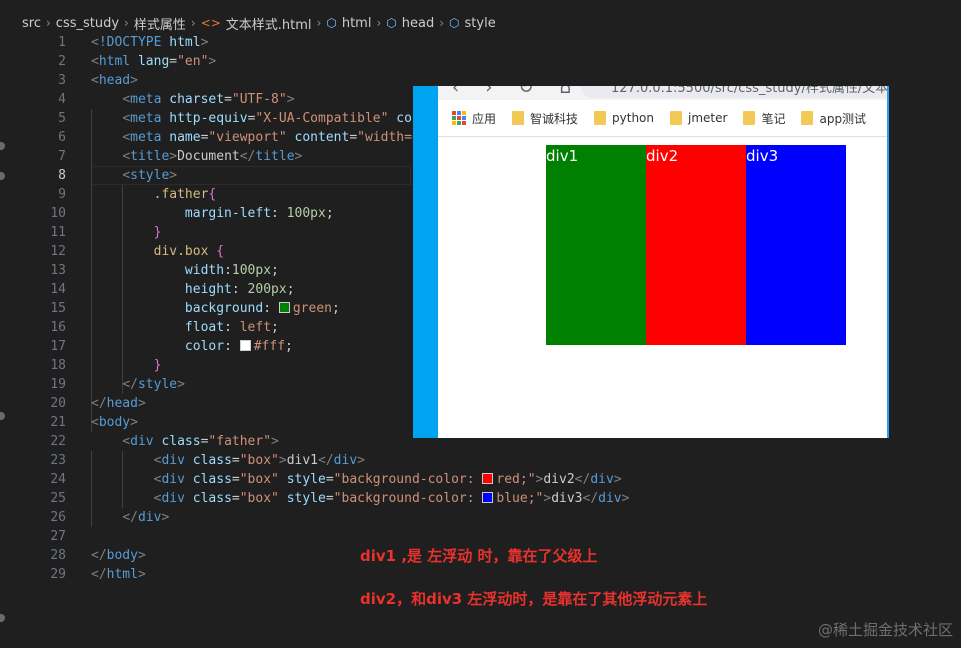 The image size is (961, 648). What do you see at coordinates (146, 517) in the screenshot?
I see `code-text: </div>` at bounding box center [146, 517].